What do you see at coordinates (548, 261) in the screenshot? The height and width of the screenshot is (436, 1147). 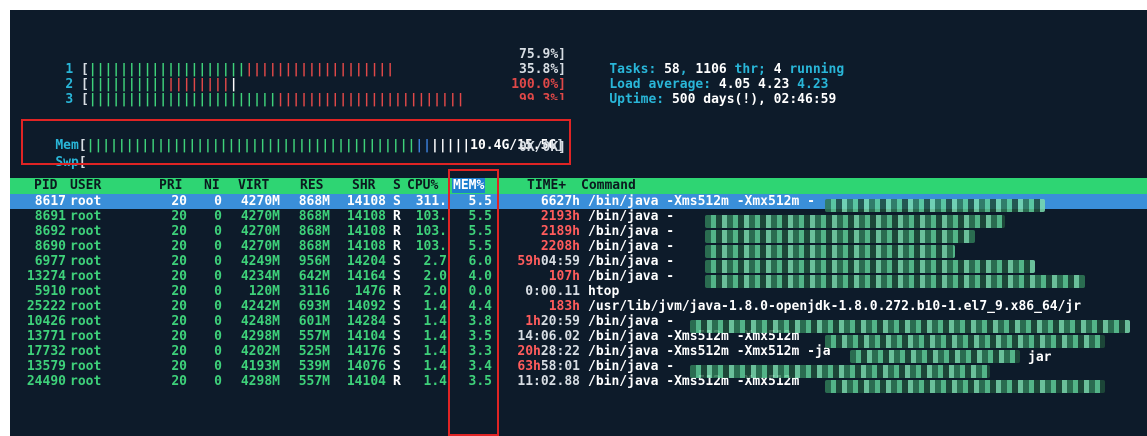 I see `cell-time: 59h04:59` at bounding box center [548, 261].